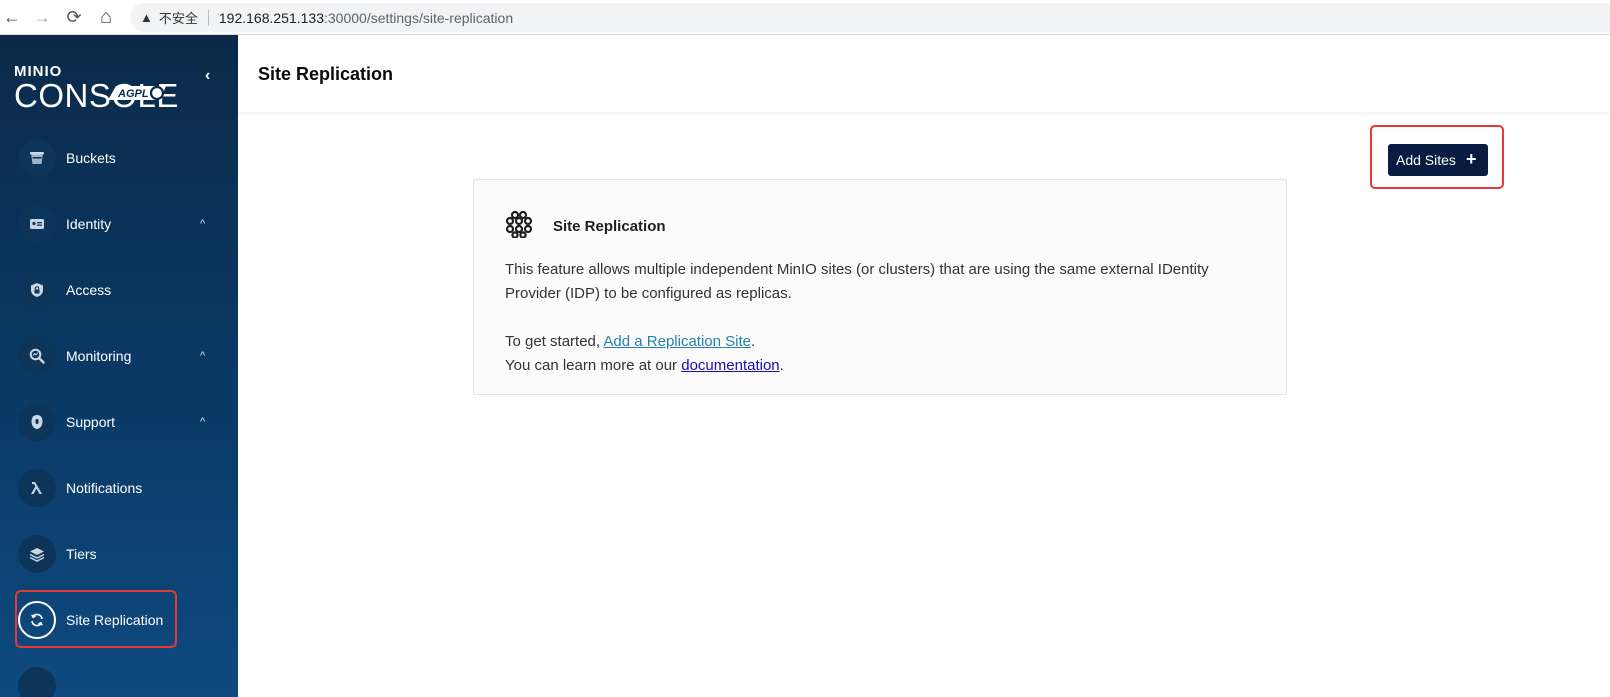 The width and height of the screenshot is (1610, 697). What do you see at coordinates (91, 422) in the screenshot?
I see `sidebar-item-label: Support` at bounding box center [91, 422].